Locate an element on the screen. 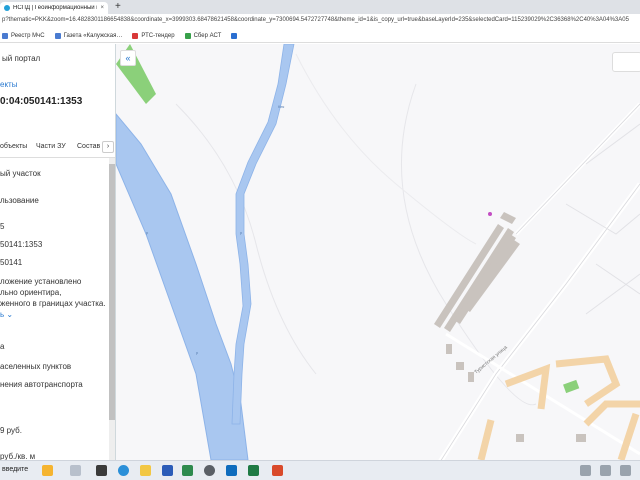  folder-icon is located at coordinates (234, 35).